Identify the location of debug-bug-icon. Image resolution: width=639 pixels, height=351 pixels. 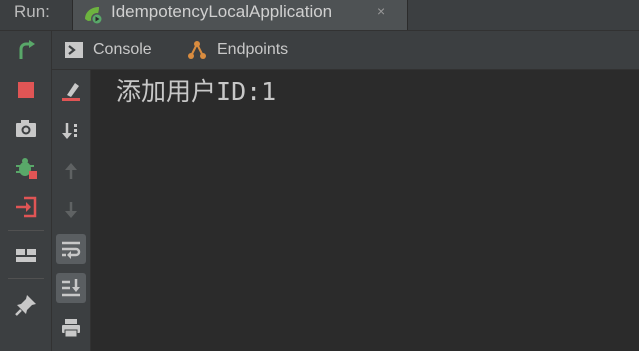
(26, 168).